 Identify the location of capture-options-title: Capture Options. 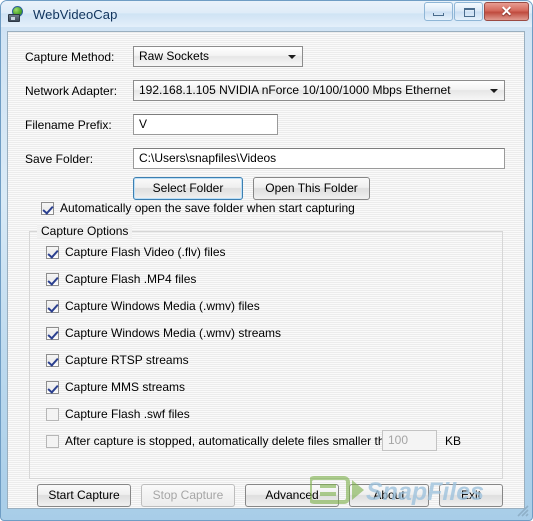
(85, 231).